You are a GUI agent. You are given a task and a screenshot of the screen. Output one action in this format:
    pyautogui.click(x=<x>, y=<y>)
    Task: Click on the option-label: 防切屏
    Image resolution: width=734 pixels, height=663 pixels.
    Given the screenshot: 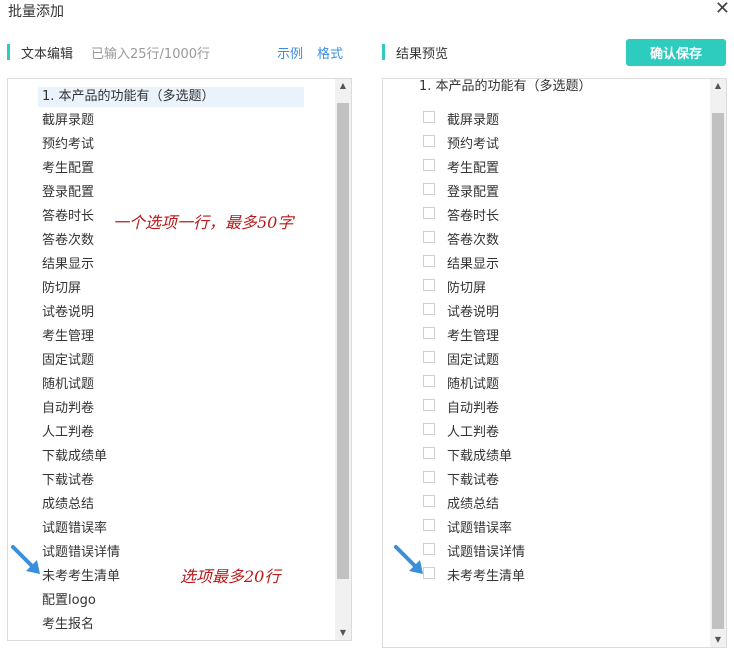 What is the action you would take?
    pyautogui.click(x=467, y=288)
    